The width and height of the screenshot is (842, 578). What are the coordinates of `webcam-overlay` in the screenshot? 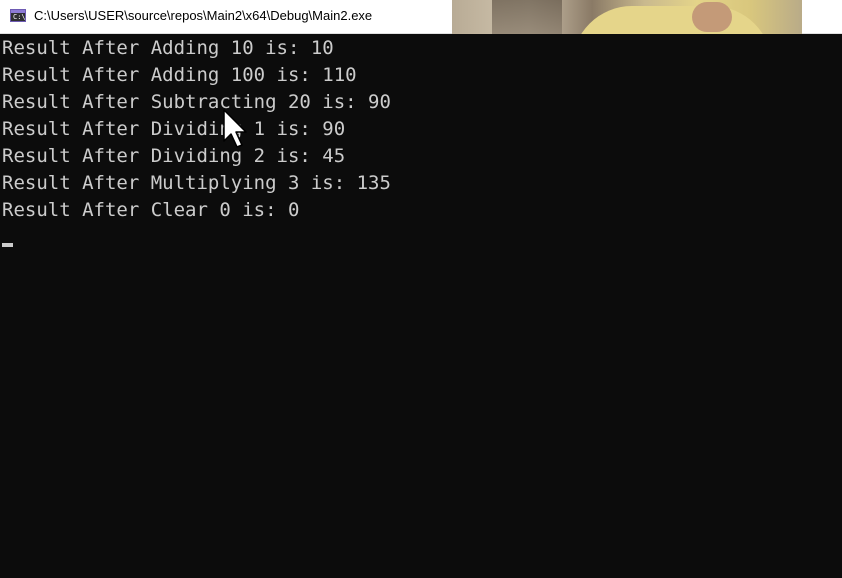 It's located at (627, 19).